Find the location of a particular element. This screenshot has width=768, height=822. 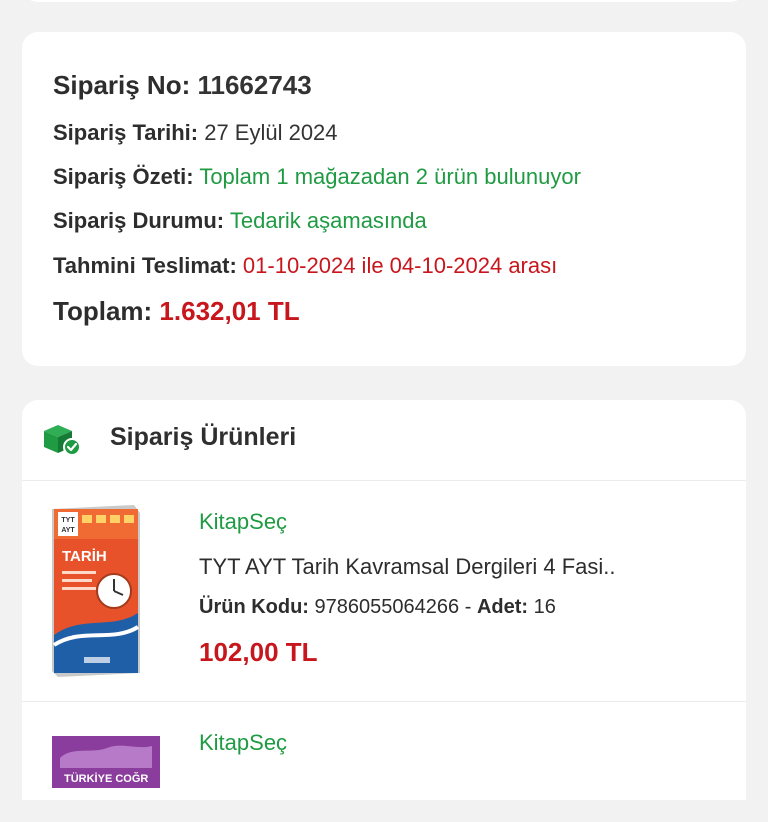

order-date-value: 27 Eylül 2024 is located at coordinates (271, 132).